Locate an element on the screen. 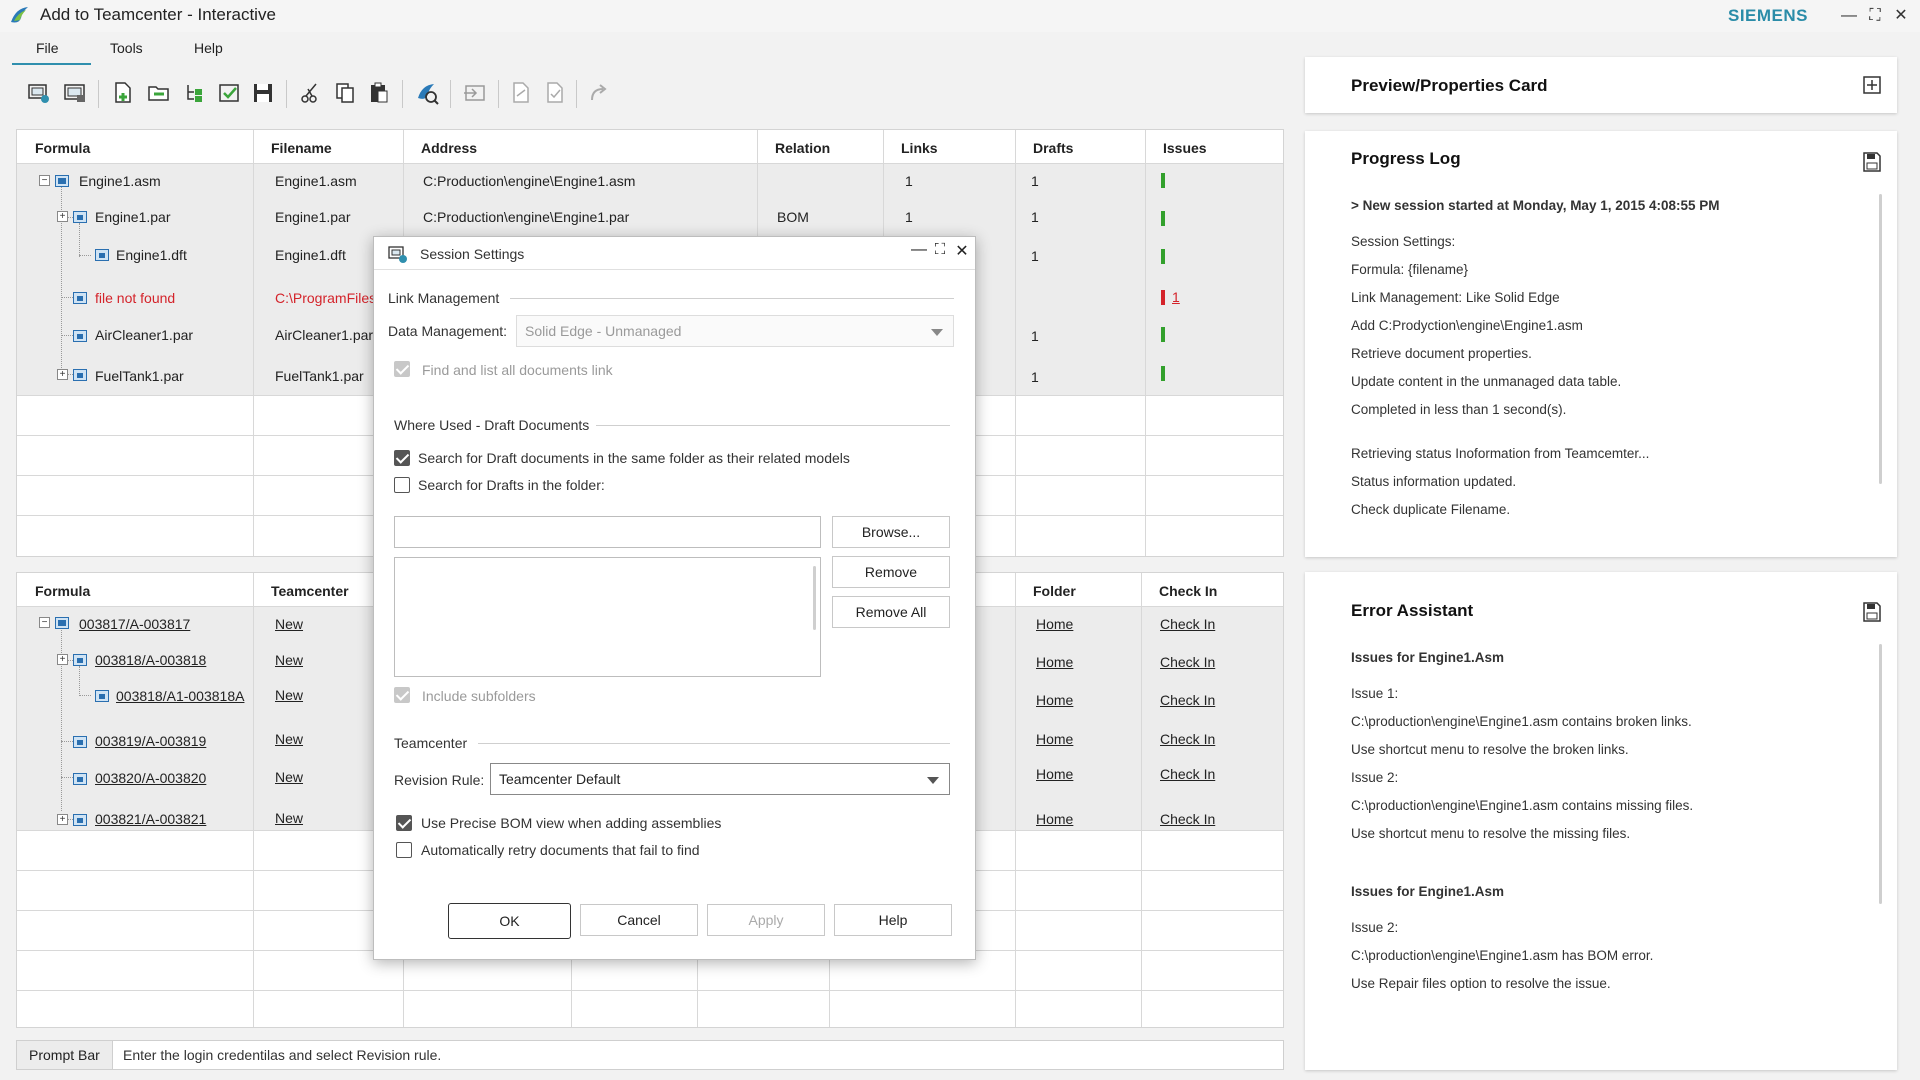 This screenshot has height=1080, width=1920. col-header-check-in: Check In is located at coordinates (1212, 589).